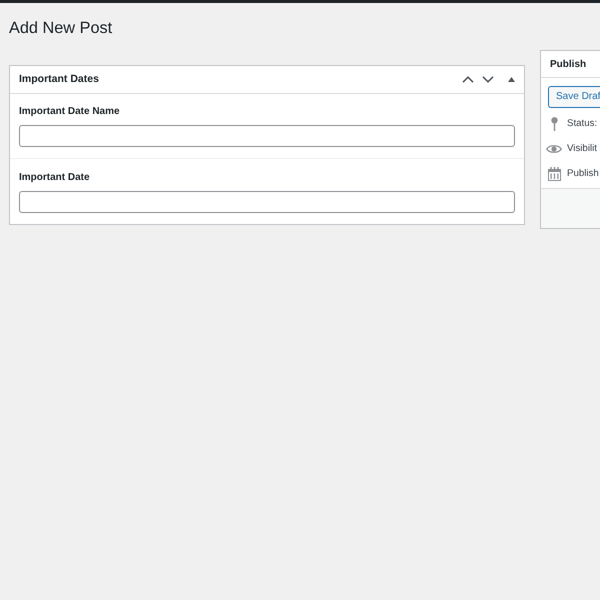  What do you see at coordinates (69, 111) in the screenshot?
I see `field-label: Important Date Name` at bounding box center [69, 111].